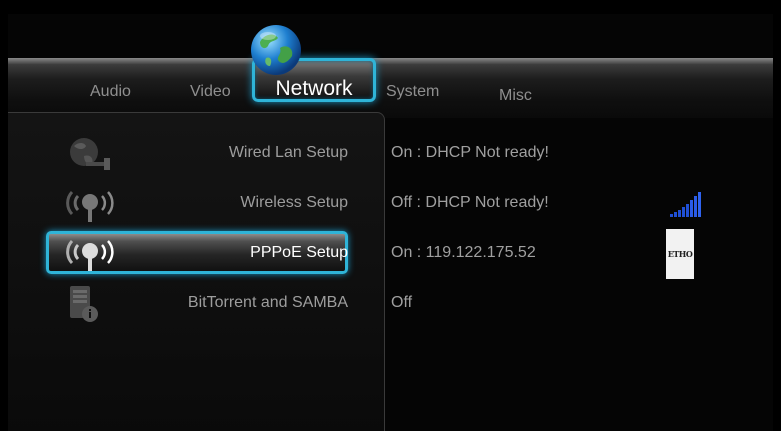 This screenshot has width=781, height=431. Describe the element at coordinates (685, 204) in the screenshot. I see `wifi-signal-icon` at that location.